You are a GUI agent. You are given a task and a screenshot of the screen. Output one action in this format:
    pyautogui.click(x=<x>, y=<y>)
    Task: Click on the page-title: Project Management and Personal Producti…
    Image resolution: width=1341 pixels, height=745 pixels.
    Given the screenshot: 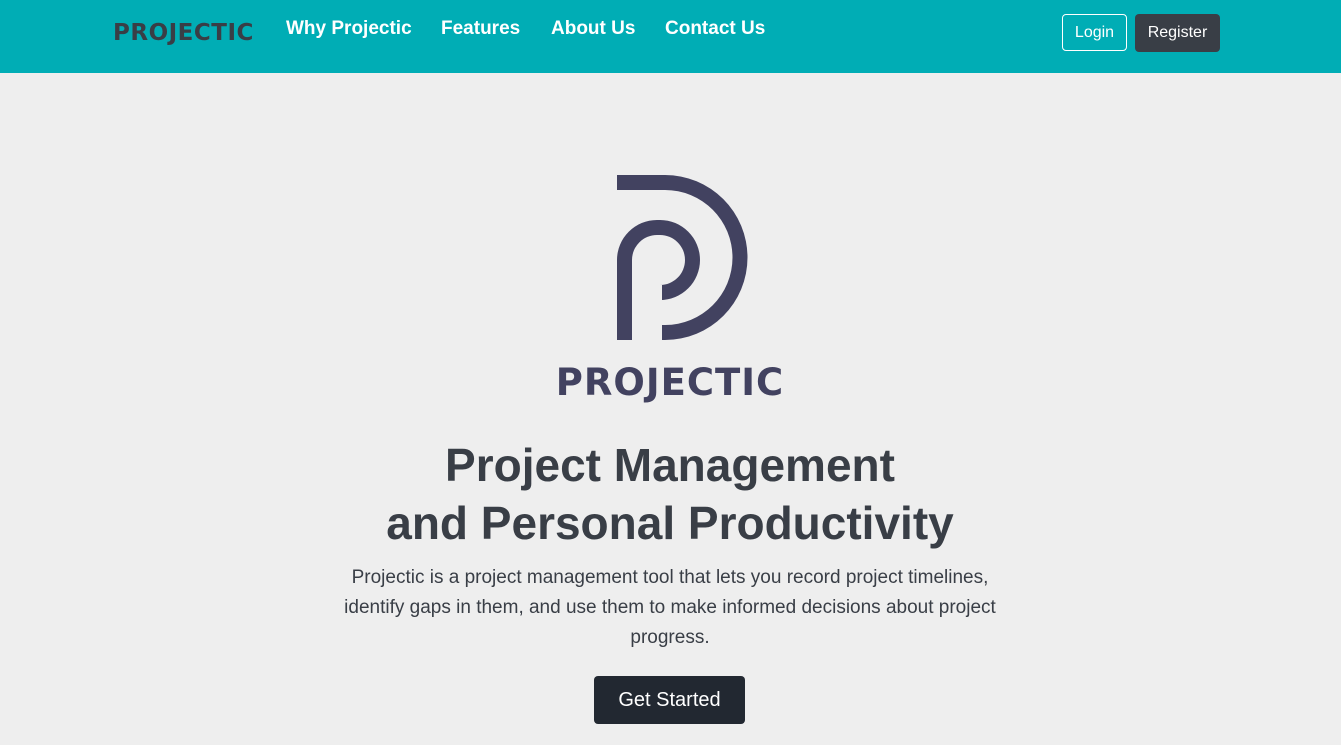 What is the action you would take?
    pyautogui.click(x=670, y=494)
    